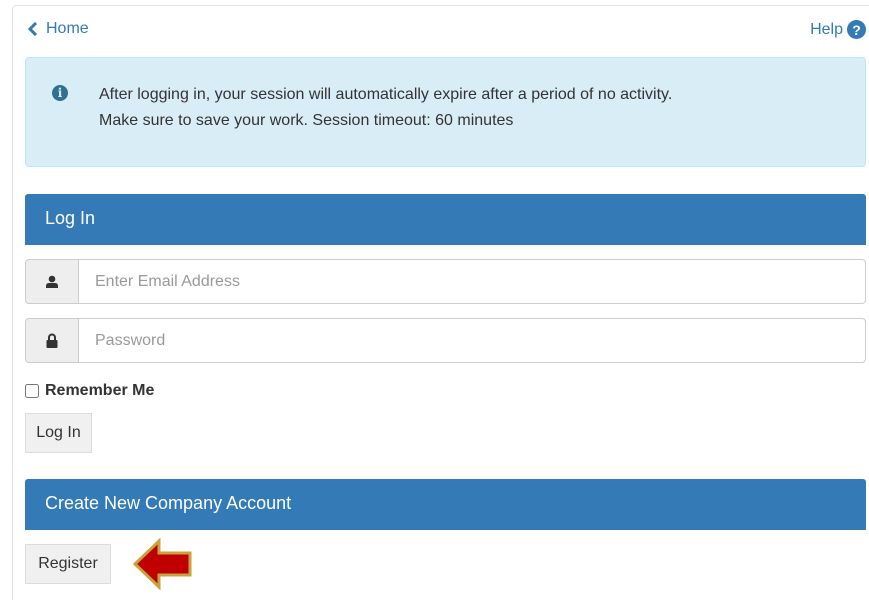 This screenshot has height=600, width=869. I want to click on help-link: Help ?, so click(838, 29).